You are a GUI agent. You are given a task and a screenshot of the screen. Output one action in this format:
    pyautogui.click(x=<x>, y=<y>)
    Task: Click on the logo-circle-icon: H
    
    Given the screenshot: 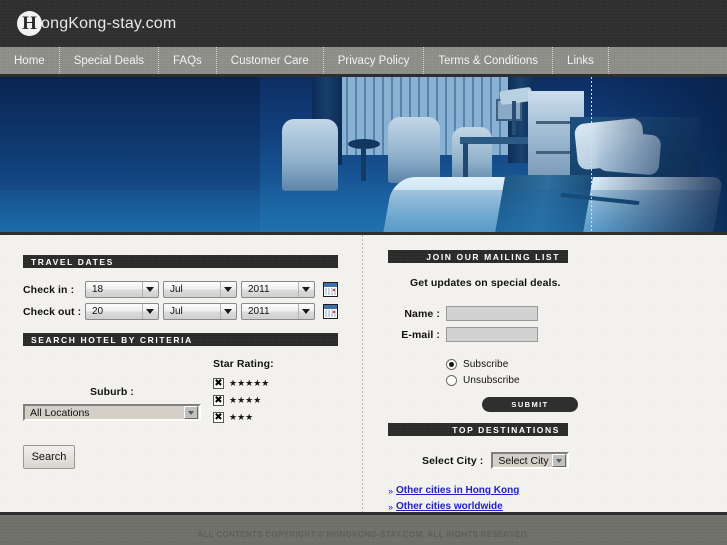 What is the action you would take?
    pyautogui.click(x=29, y=23)
    